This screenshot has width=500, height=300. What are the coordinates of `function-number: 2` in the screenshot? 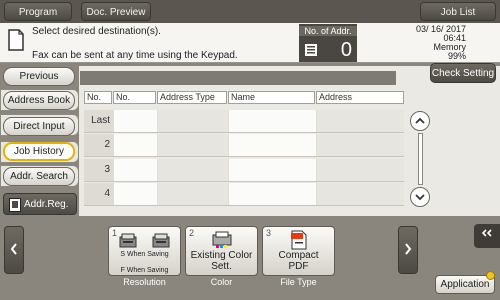 It's located at (192, 233).